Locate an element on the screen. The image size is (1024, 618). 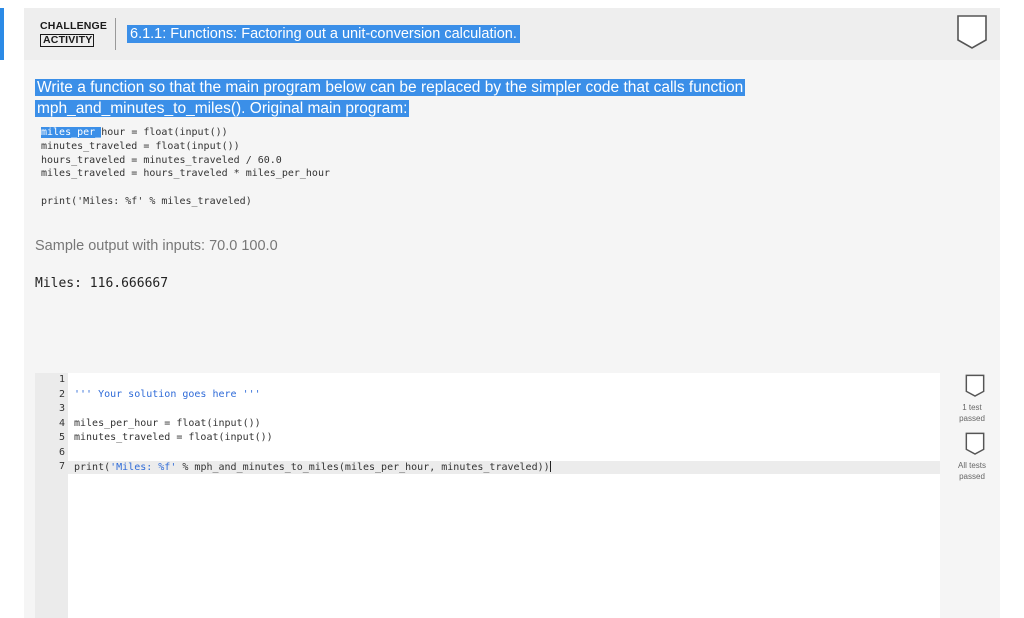
challenge-activity-badge: CHALLENGE ACTIVITY is located at coordinates (74, 34).